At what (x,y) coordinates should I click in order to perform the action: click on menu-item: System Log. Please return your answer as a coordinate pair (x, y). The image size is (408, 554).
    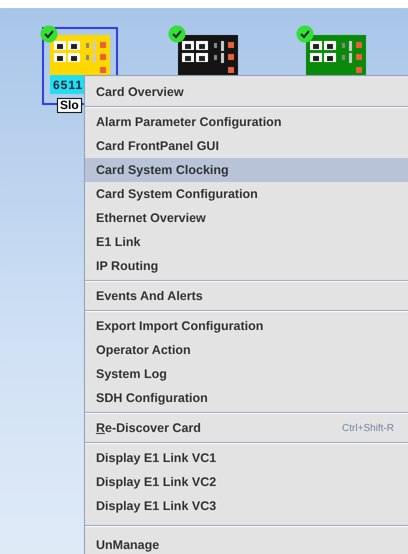
    Looking at the image, I should click on (246, 374).